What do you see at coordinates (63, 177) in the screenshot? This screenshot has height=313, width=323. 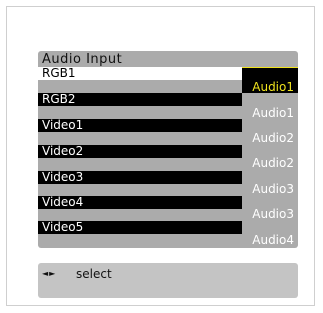 I see `input-label: Video3` at bounding box center [63, 177].